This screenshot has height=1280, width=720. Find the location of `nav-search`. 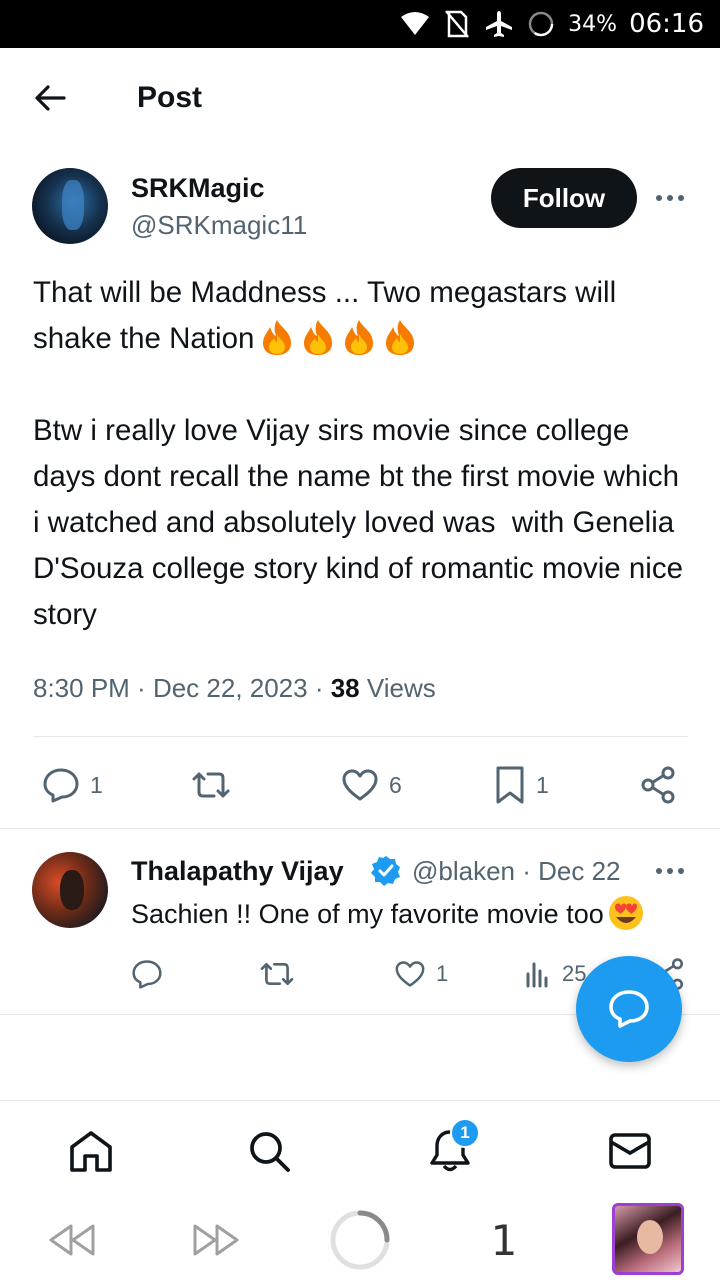

nav-search is located at coordinates (269, 1151).